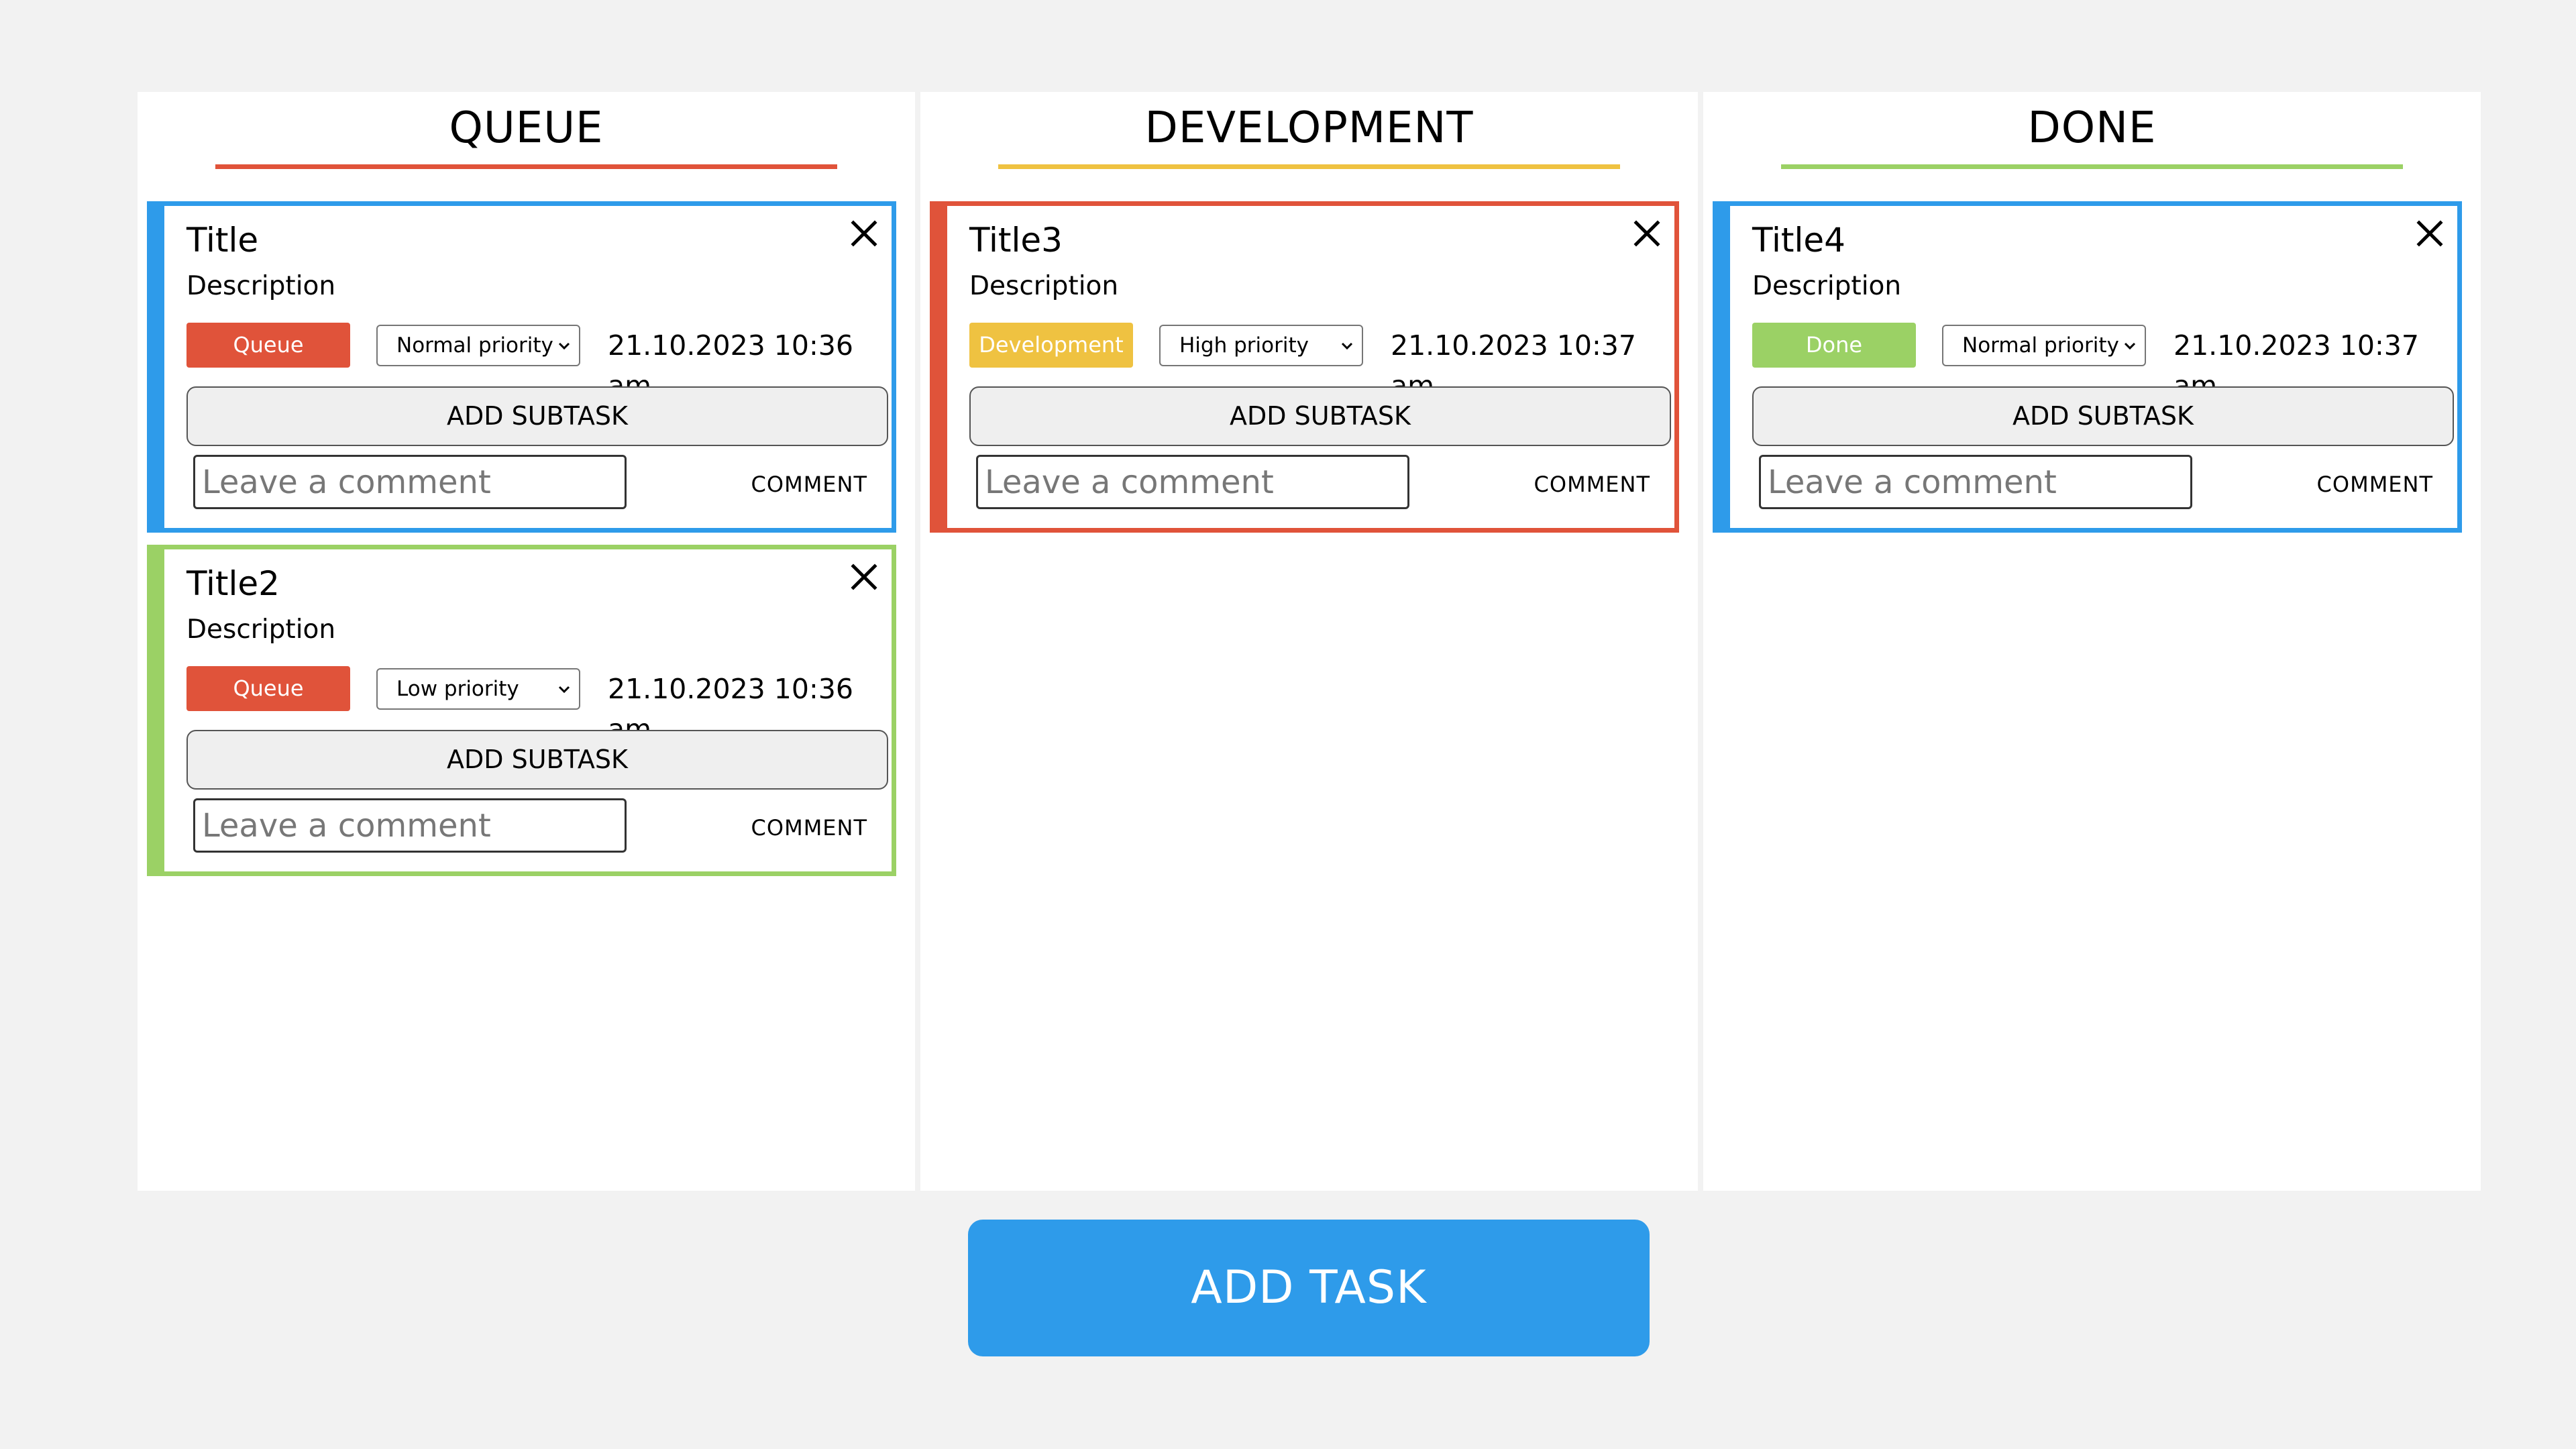 Image resolution: width=2576 pixels, height=1449 pixels. I want to click on task-title: Title3, so click(1016, 240).